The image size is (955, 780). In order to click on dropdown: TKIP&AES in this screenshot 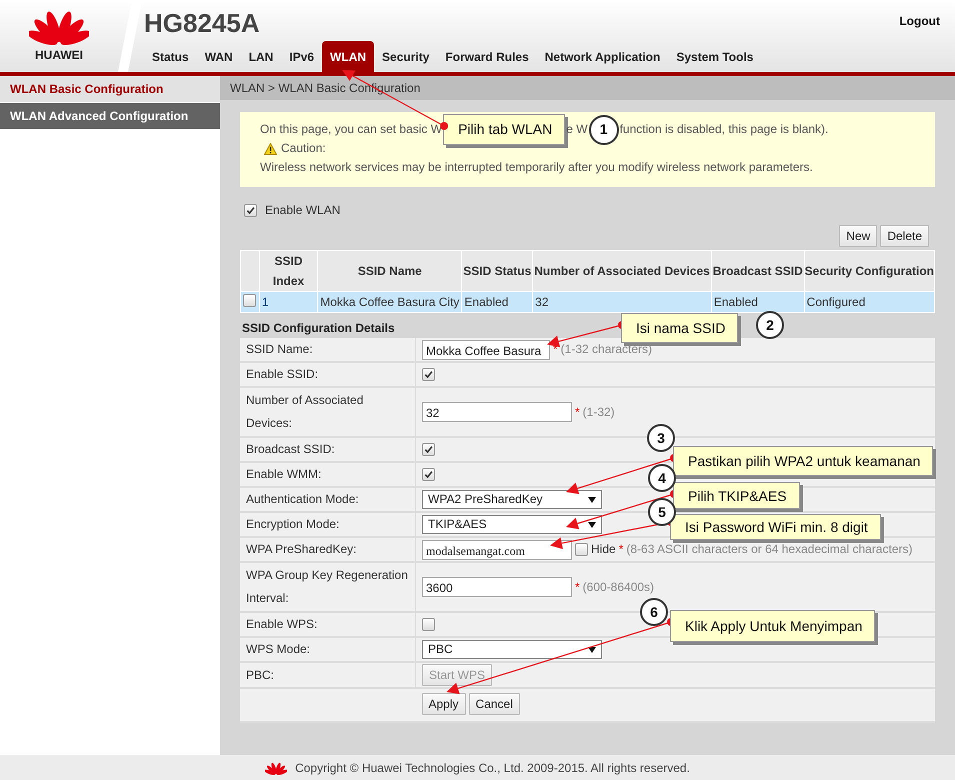, I will do `click(512, 524)`.